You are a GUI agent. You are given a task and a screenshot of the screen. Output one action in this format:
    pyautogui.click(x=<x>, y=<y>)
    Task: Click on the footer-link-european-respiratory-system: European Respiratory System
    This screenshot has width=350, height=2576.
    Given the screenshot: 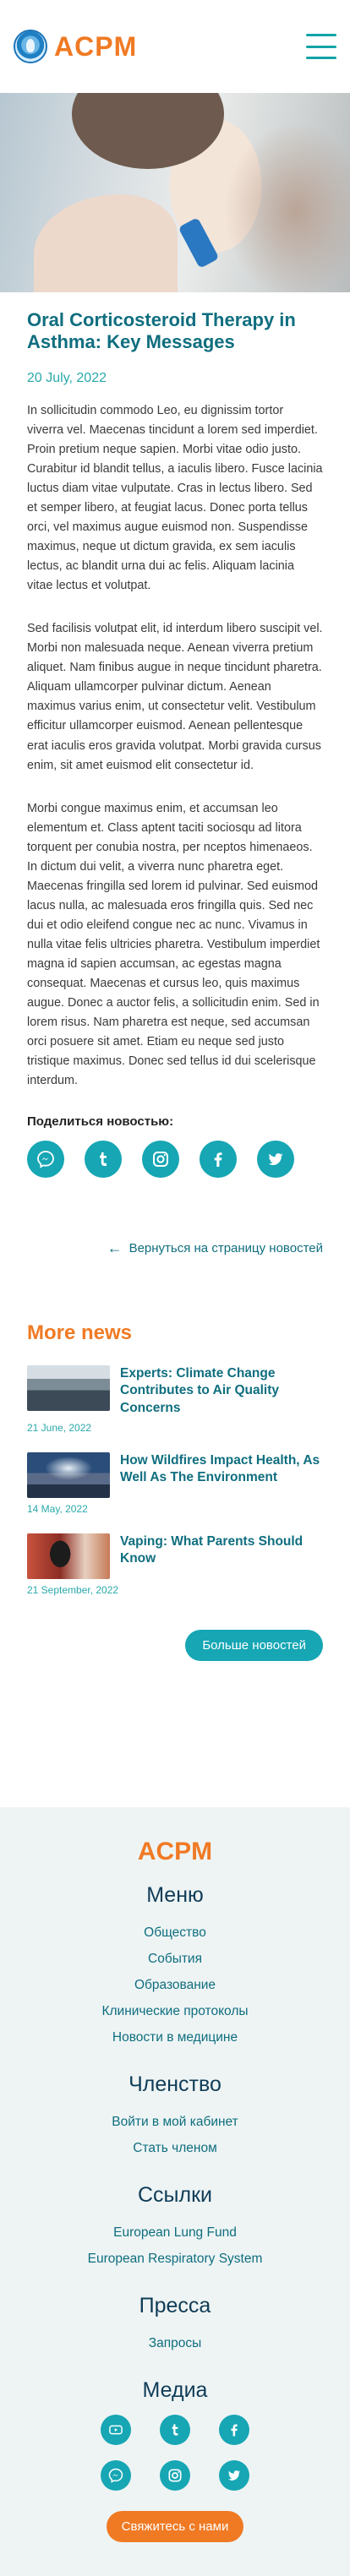 What is the action you would take?
    pyautogui.click(x=175, y=2259)
    